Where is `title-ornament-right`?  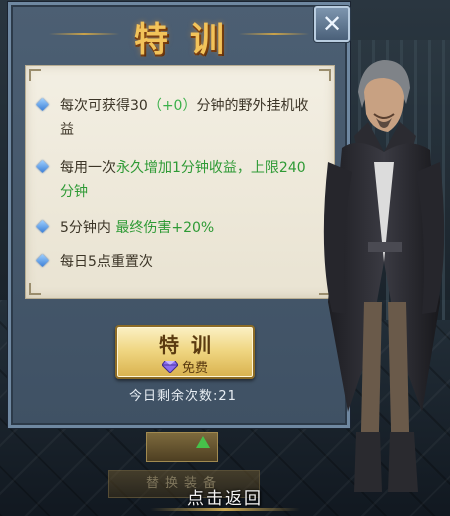 title-ornament-right is located at coordinates (274, 34).